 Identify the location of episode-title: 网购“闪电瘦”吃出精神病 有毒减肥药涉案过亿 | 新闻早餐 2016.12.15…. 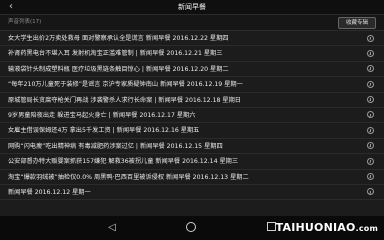
(115, 146).